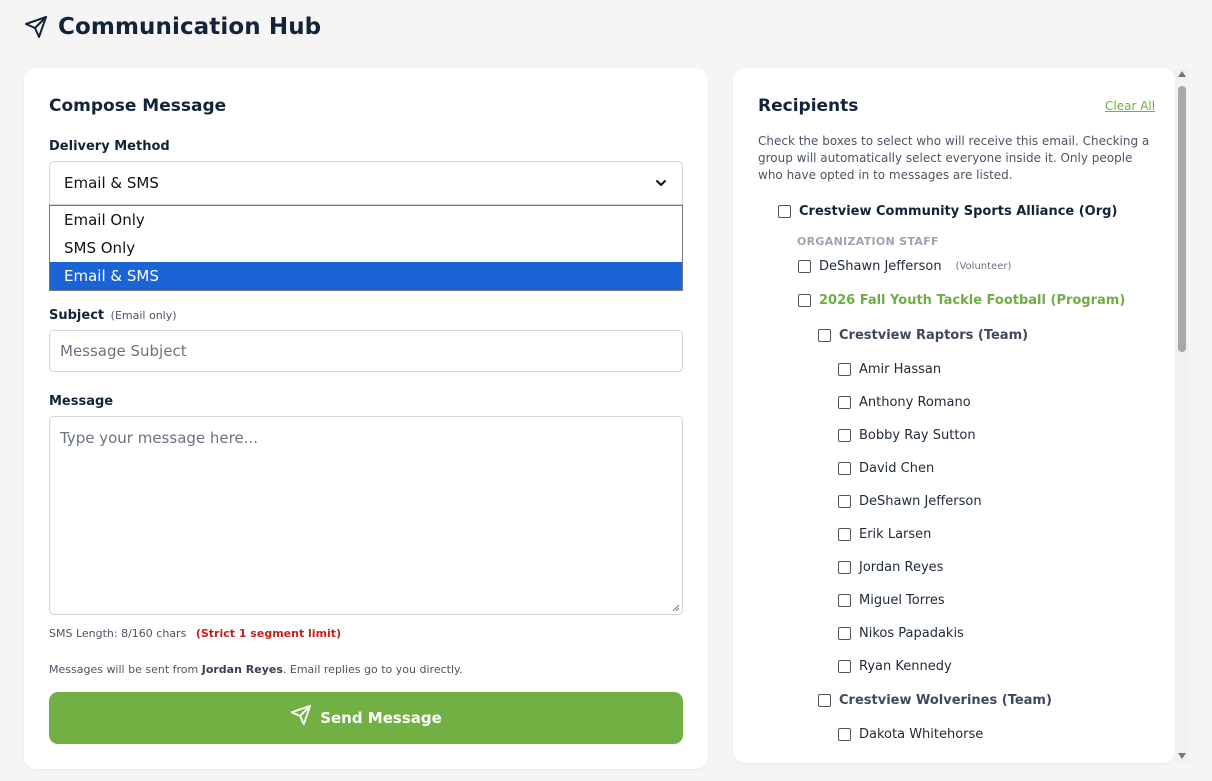 This screenshot has width=1212, height=781. What do you see at coordinates (945, 700) in the screenshot?
I see `team-label: Crestview Wolverines (Team)` at bounding box center [945, 700].